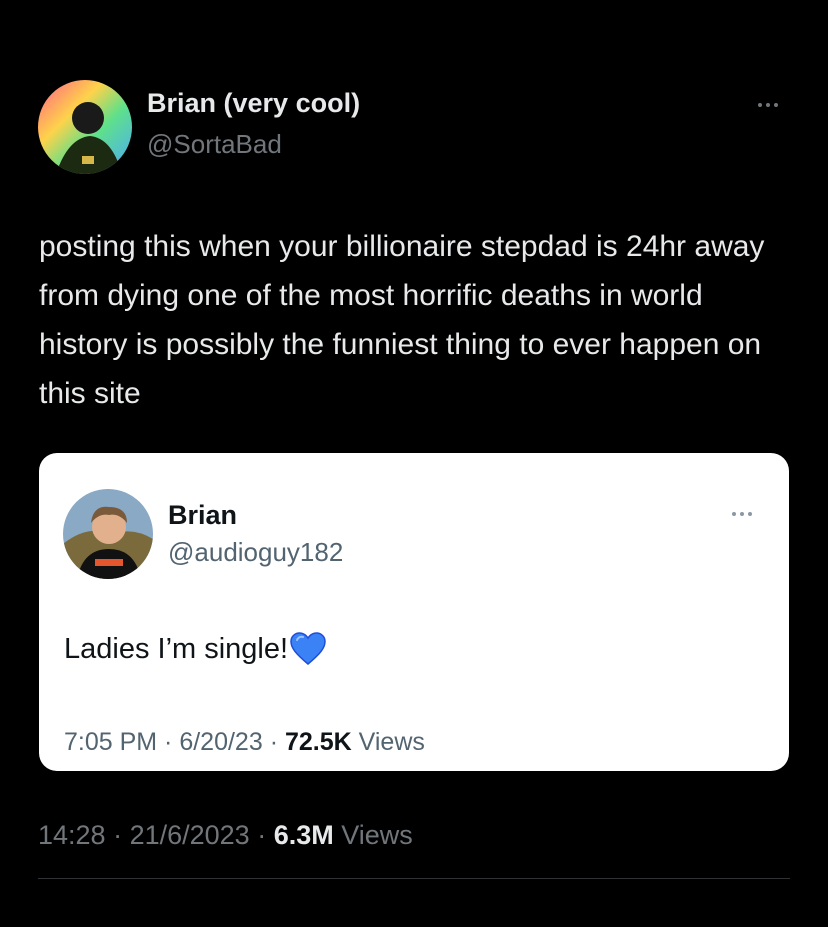  What do you see at coordinates (214, 144) in the screenshot?
I see `author-handle: @SortaBad` at bounding box center [214, 144].